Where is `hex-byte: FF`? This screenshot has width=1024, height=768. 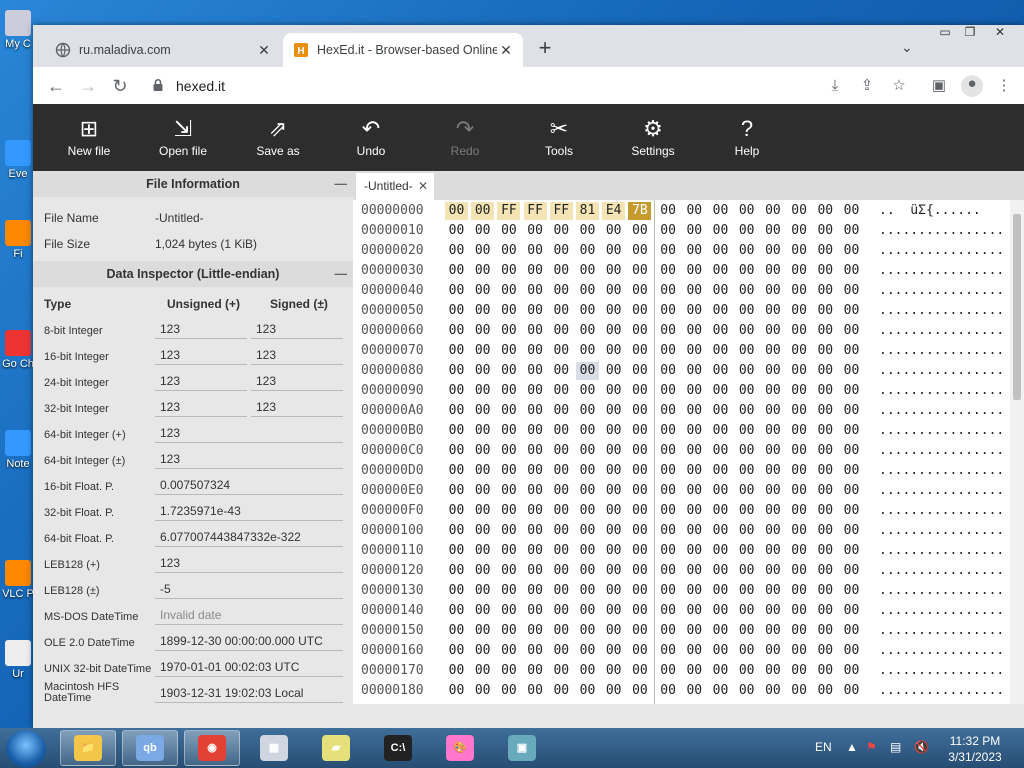 hex-byte: FF is located at coordinates (561, 211).